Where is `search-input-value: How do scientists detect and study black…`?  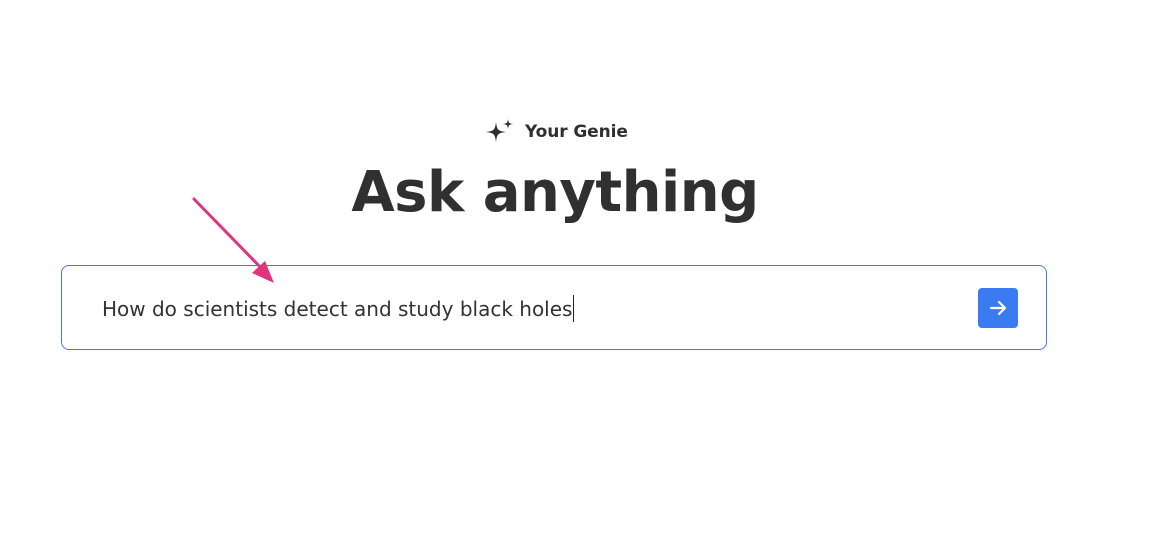 search-input-value: How do scientists detect and study black… is located at coordinates (337, 309).